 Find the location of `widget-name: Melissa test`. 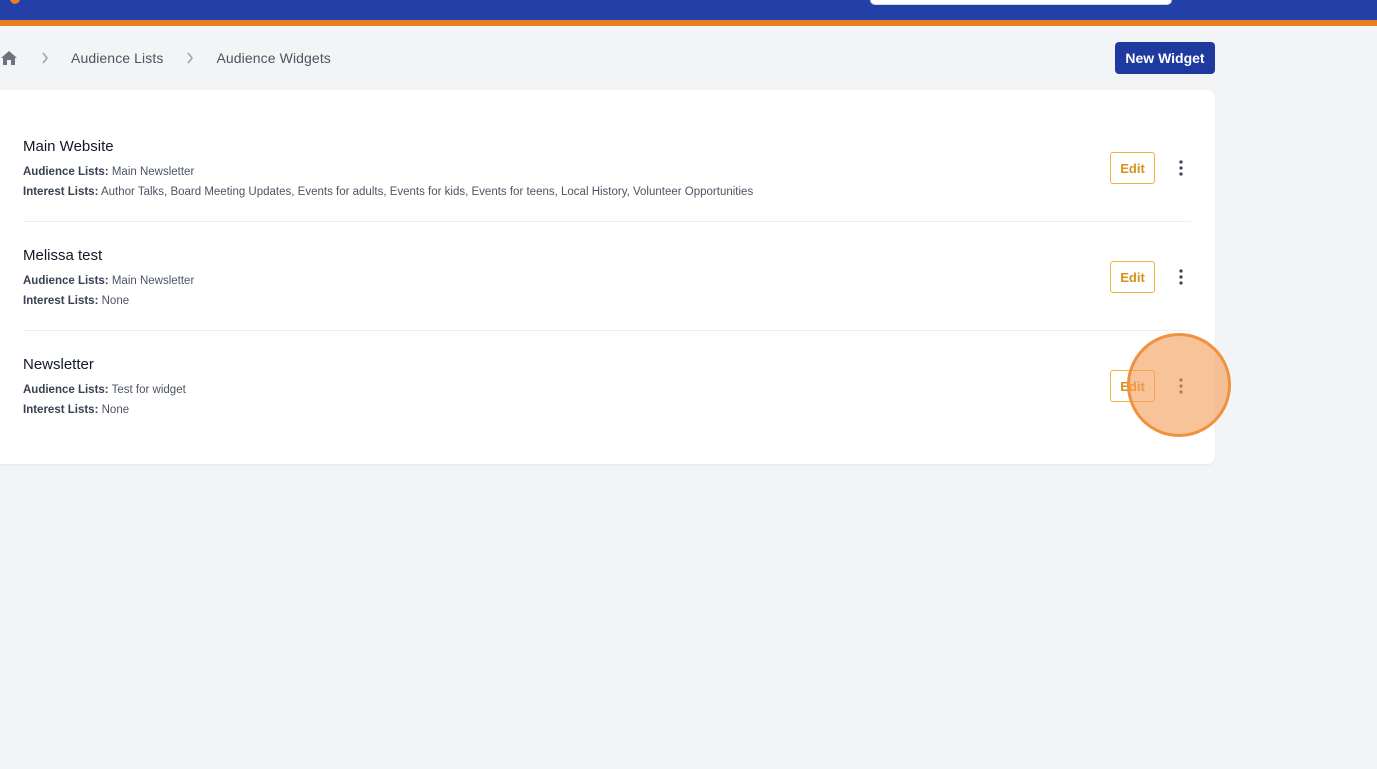

widget-name: Melissa test is located at coordinates (63, 255).